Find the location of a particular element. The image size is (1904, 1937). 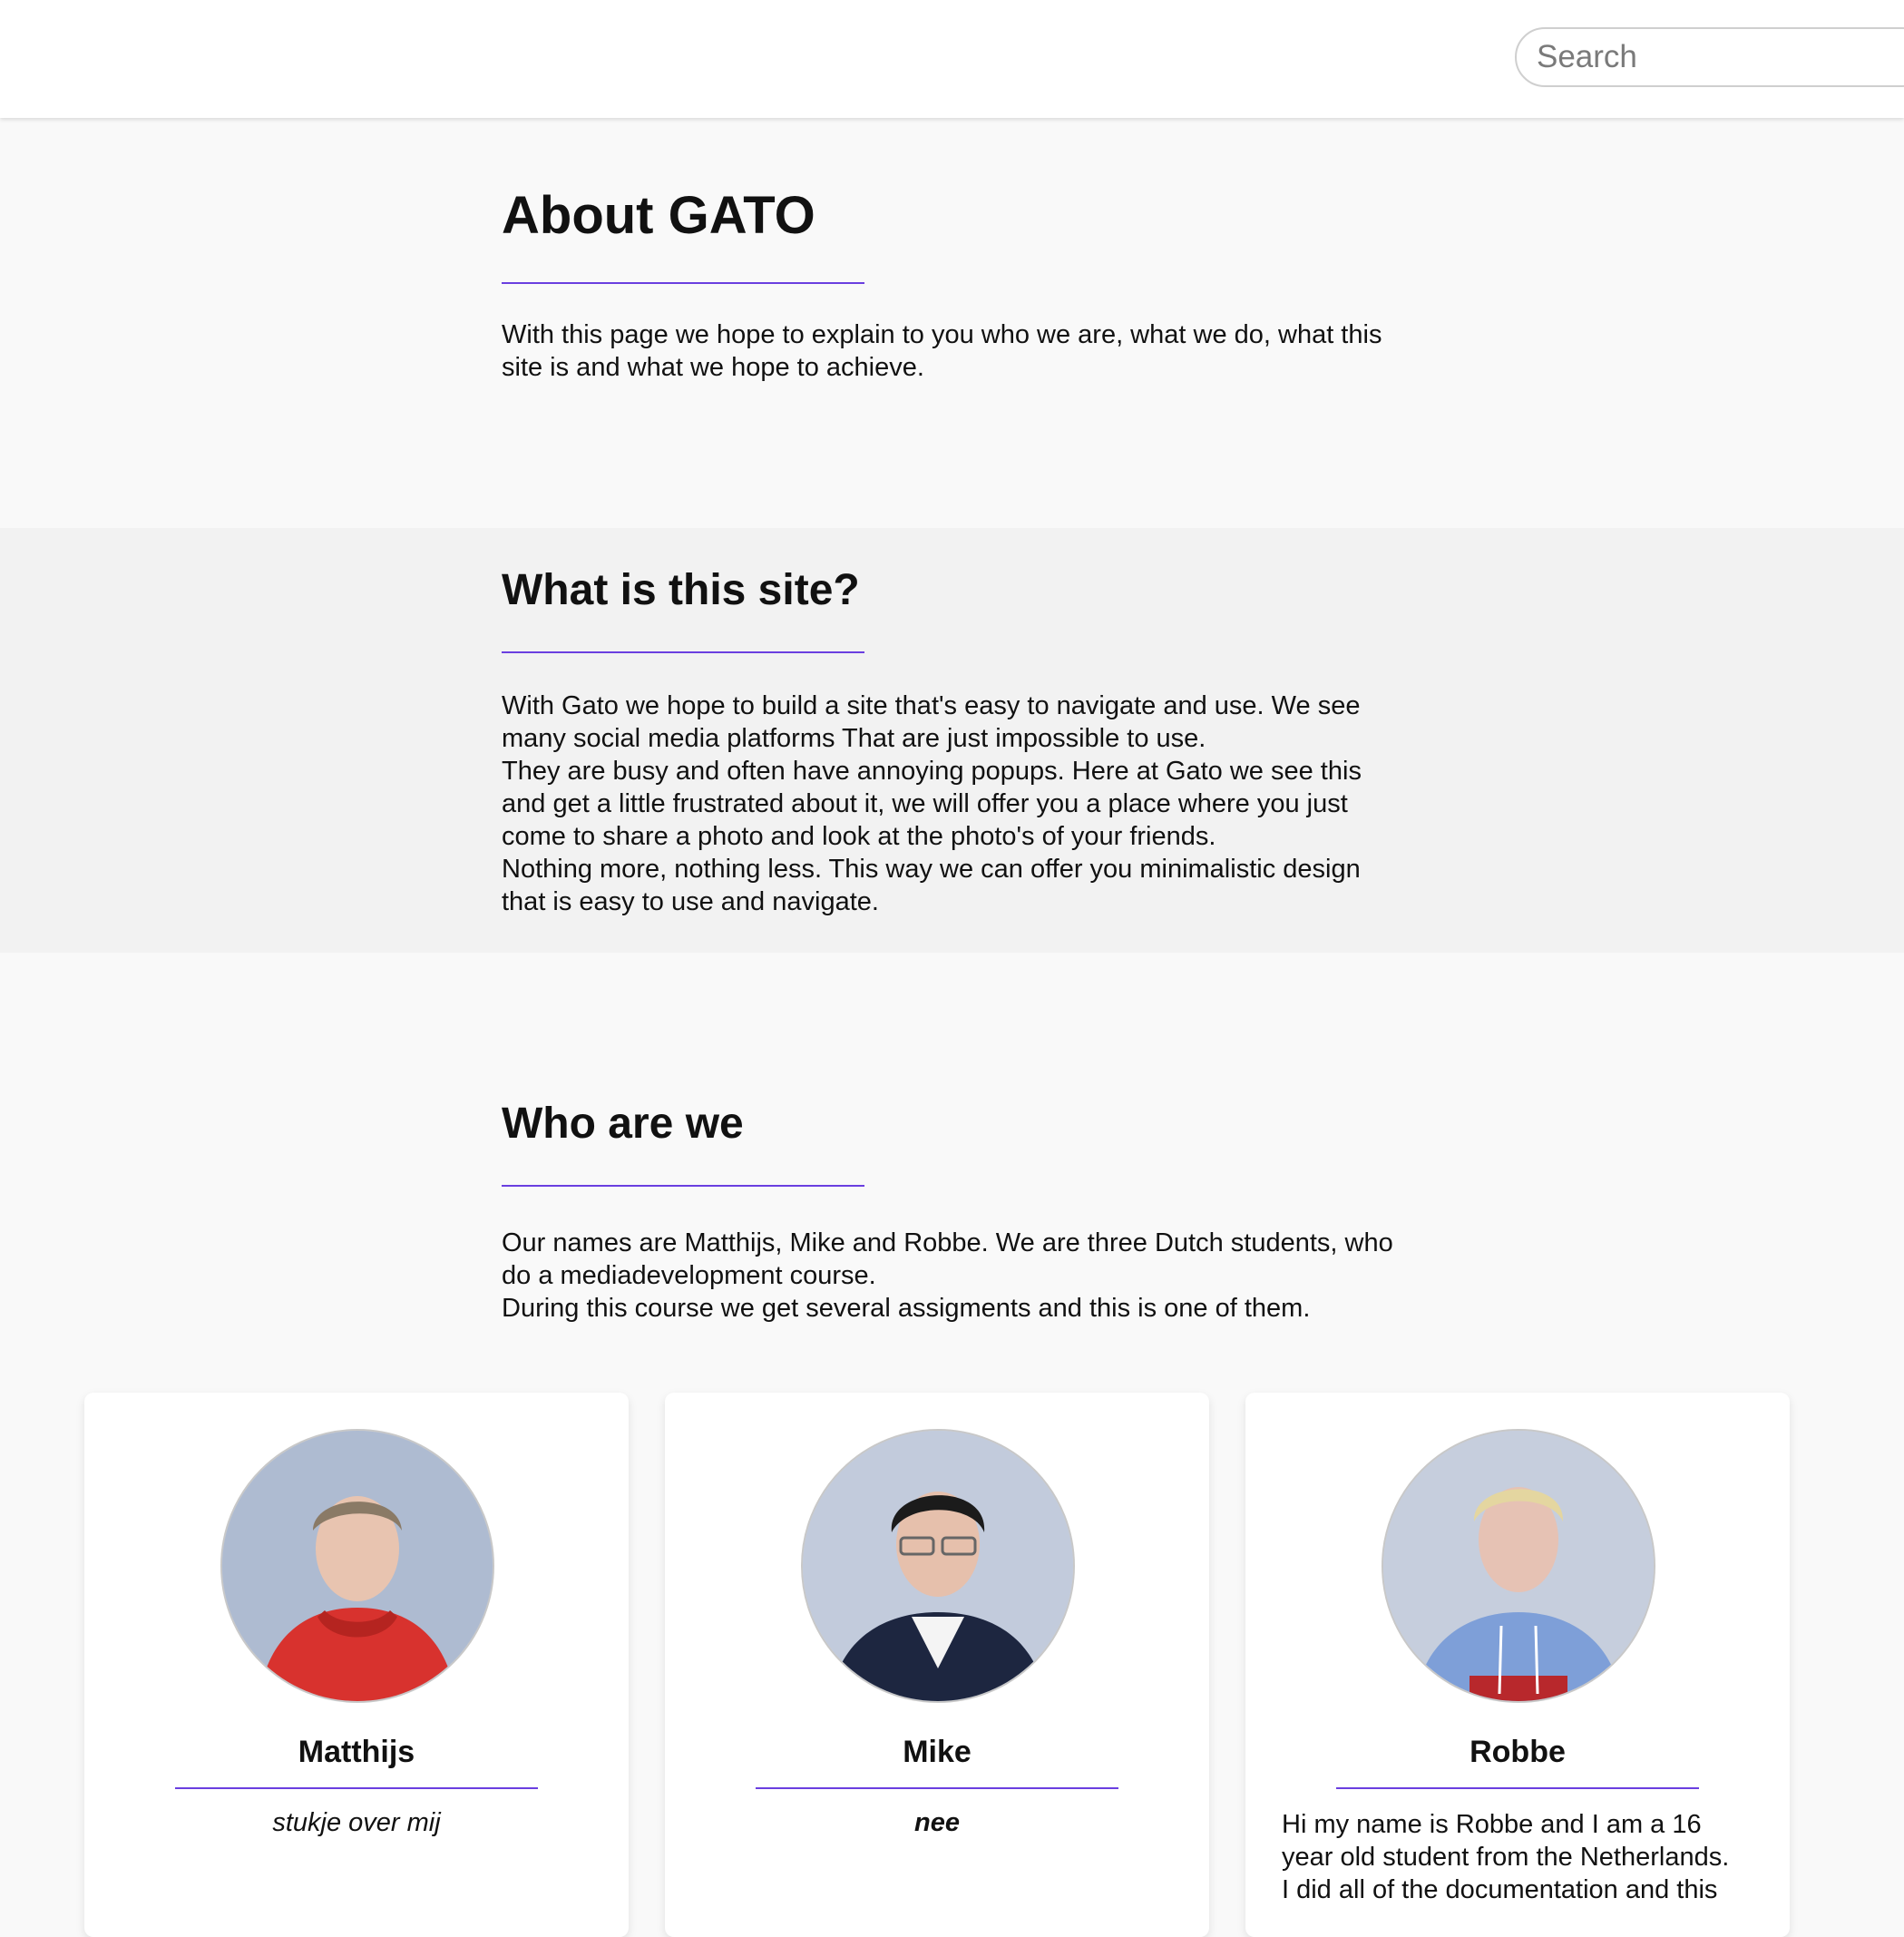

team-bio: stukje over mij is located at coordinates (357, 1822).